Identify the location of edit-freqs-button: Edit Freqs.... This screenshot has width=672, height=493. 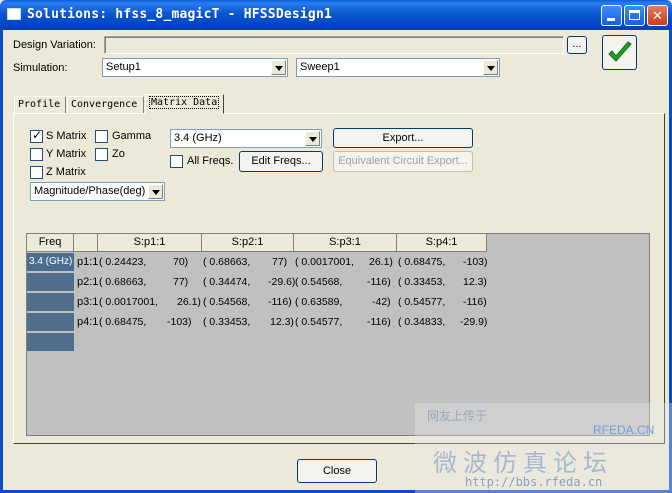
(281, 161).